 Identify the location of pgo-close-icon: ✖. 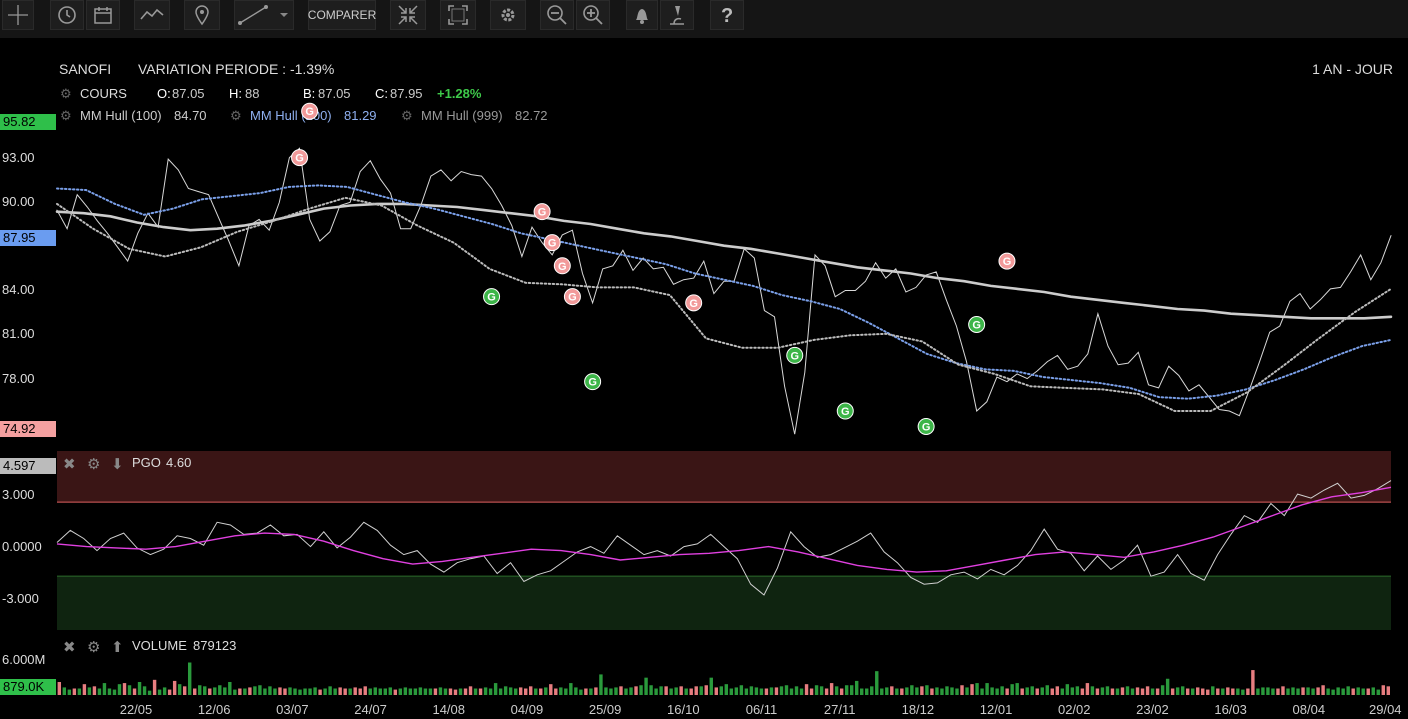
(69, 464).